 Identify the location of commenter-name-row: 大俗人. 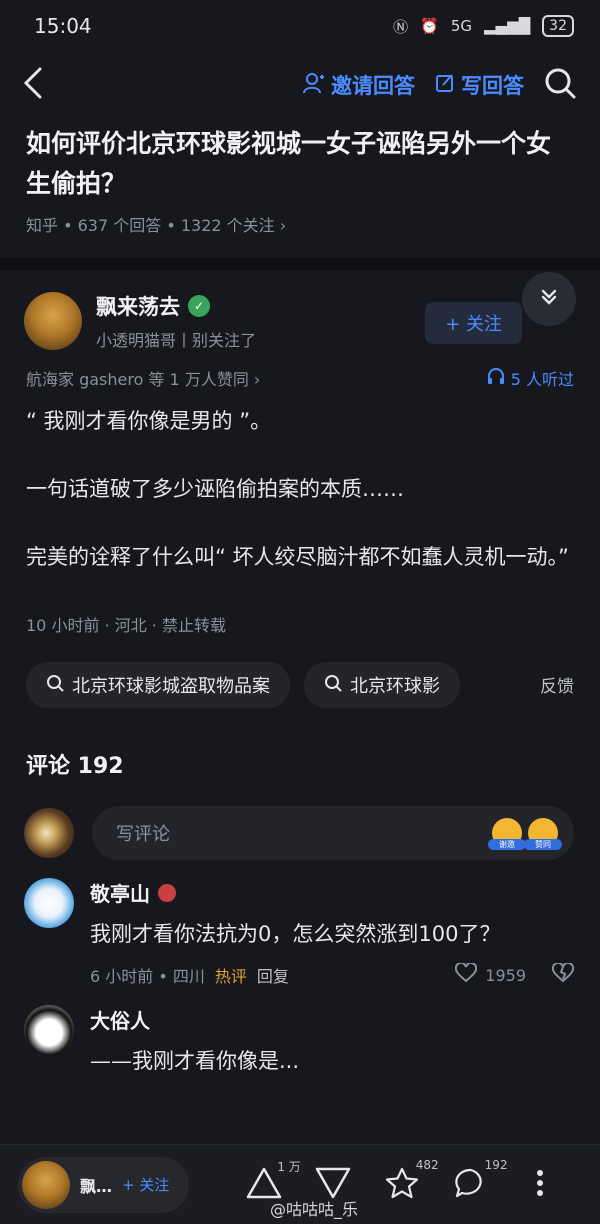
(332, 1019).